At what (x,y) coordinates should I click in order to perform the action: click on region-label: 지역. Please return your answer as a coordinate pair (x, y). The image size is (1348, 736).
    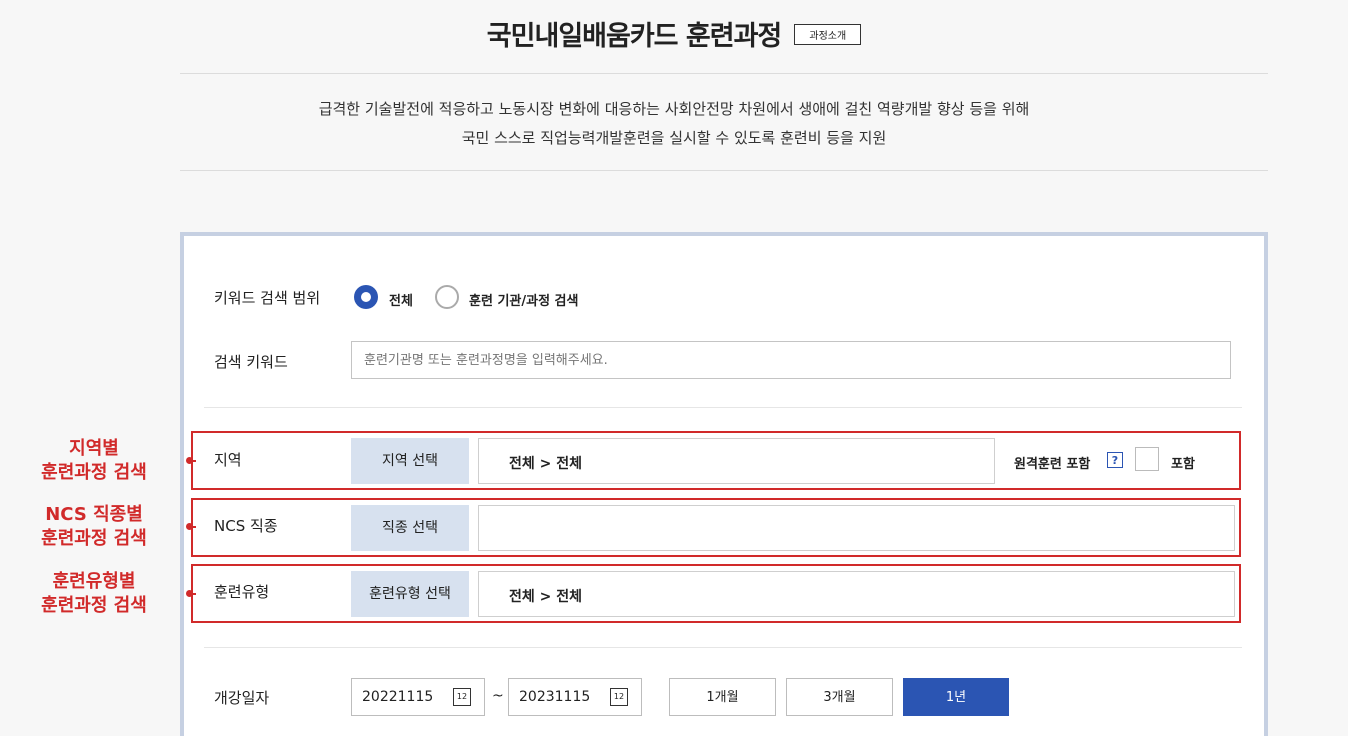
    Looking at the image, I should click on (228, 460).